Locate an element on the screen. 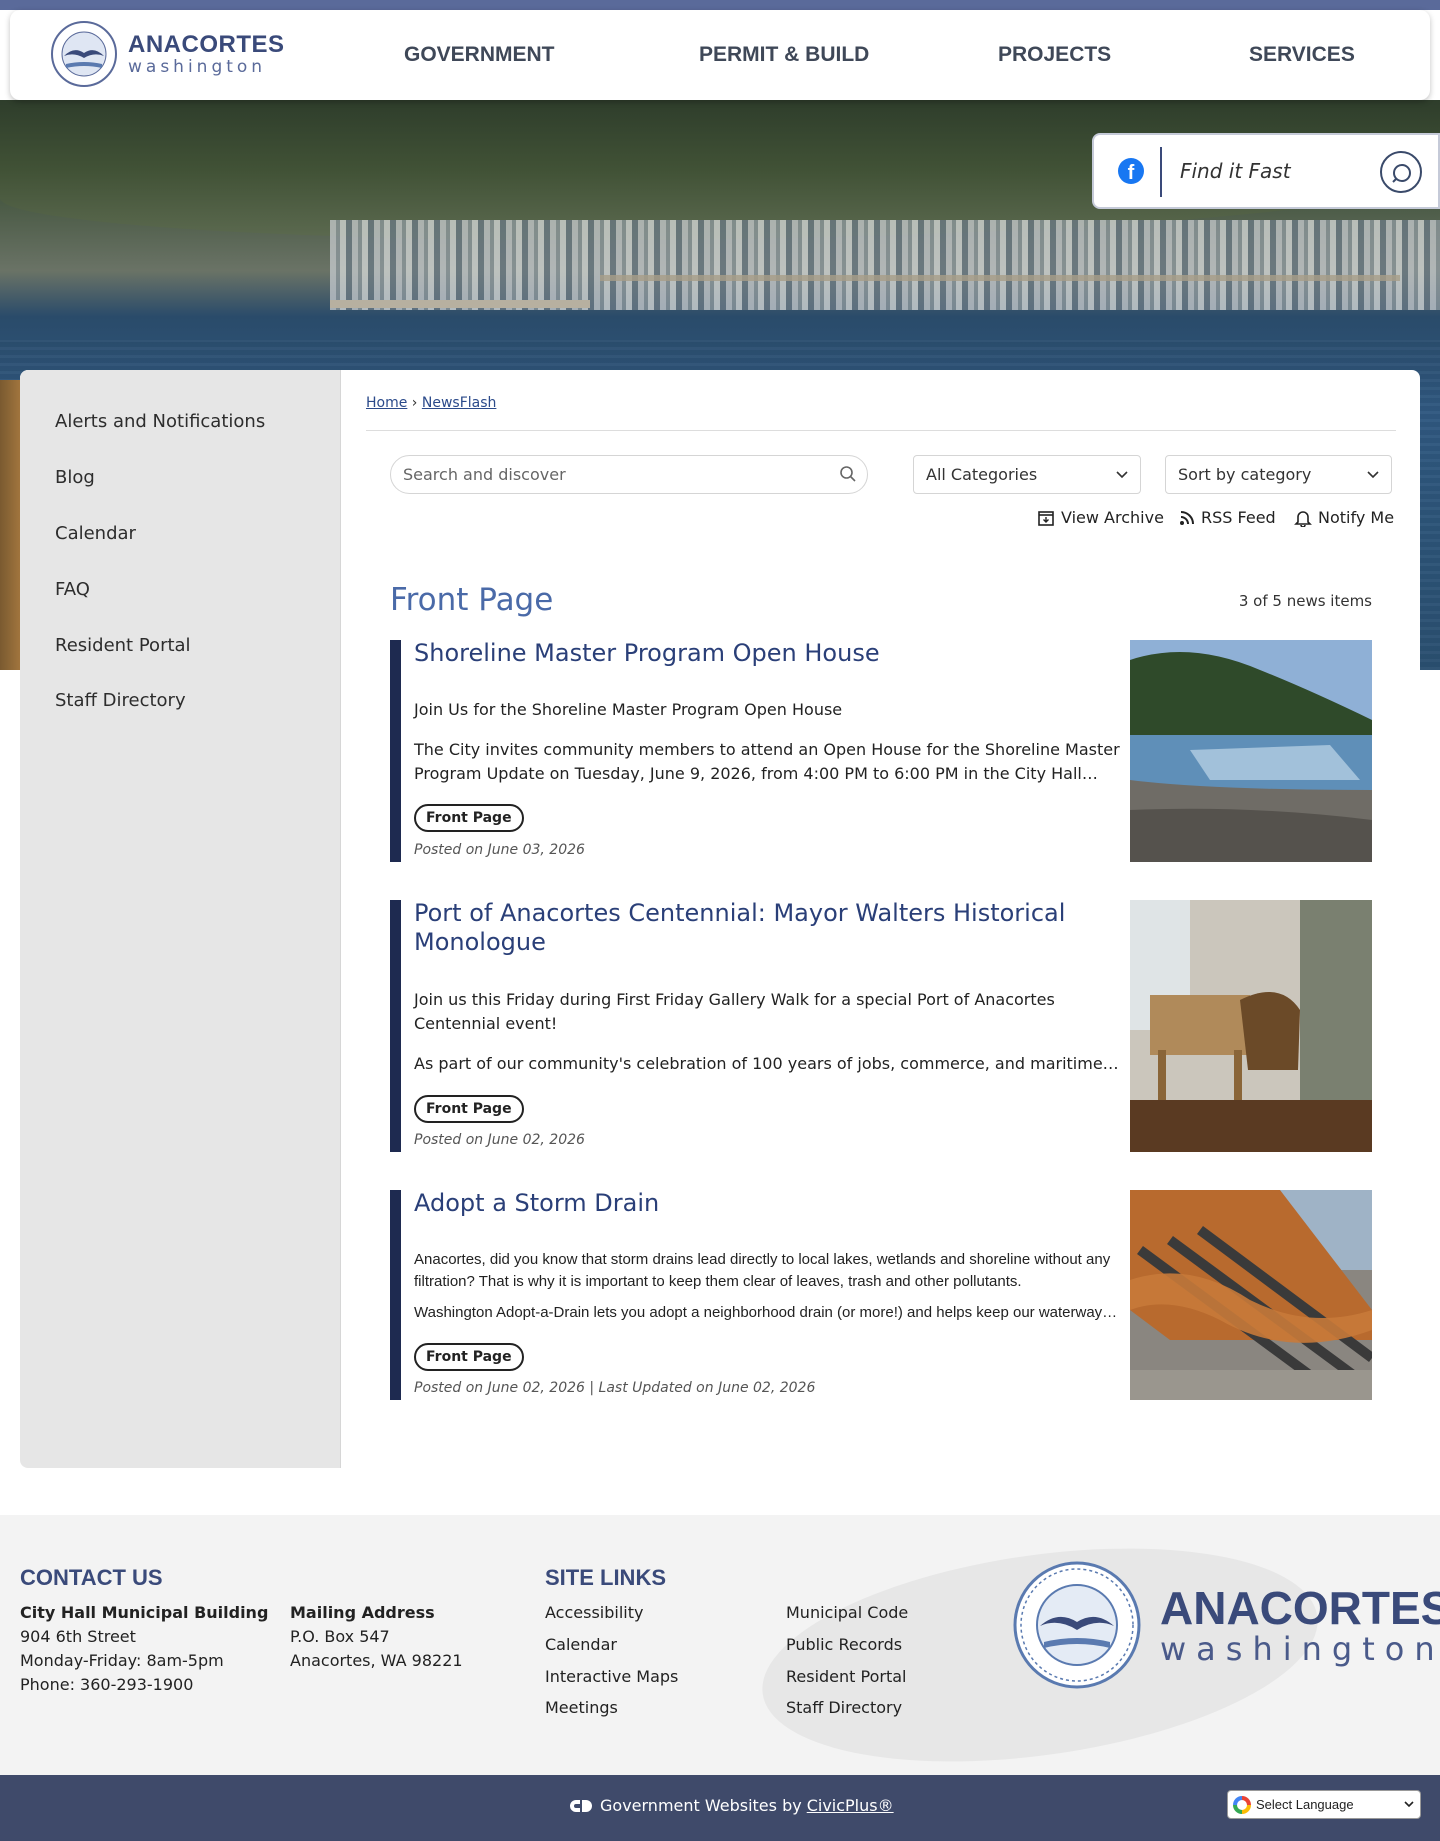 The width and height of the screenshot is (1440, 1841). city-hall-name: City Hall Municipal Building is located at coordinates (144, 1612).